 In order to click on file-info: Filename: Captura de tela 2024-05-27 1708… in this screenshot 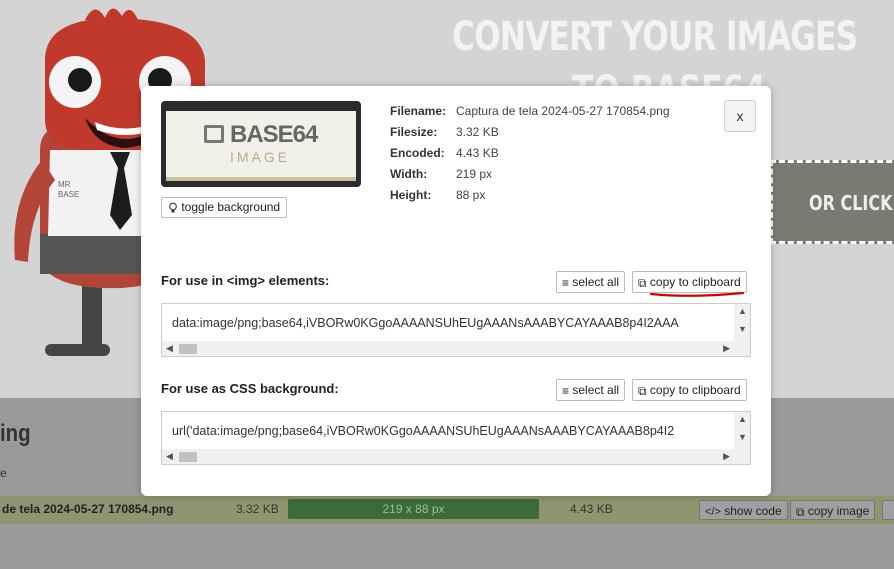, I will do `click(530, 155)`.